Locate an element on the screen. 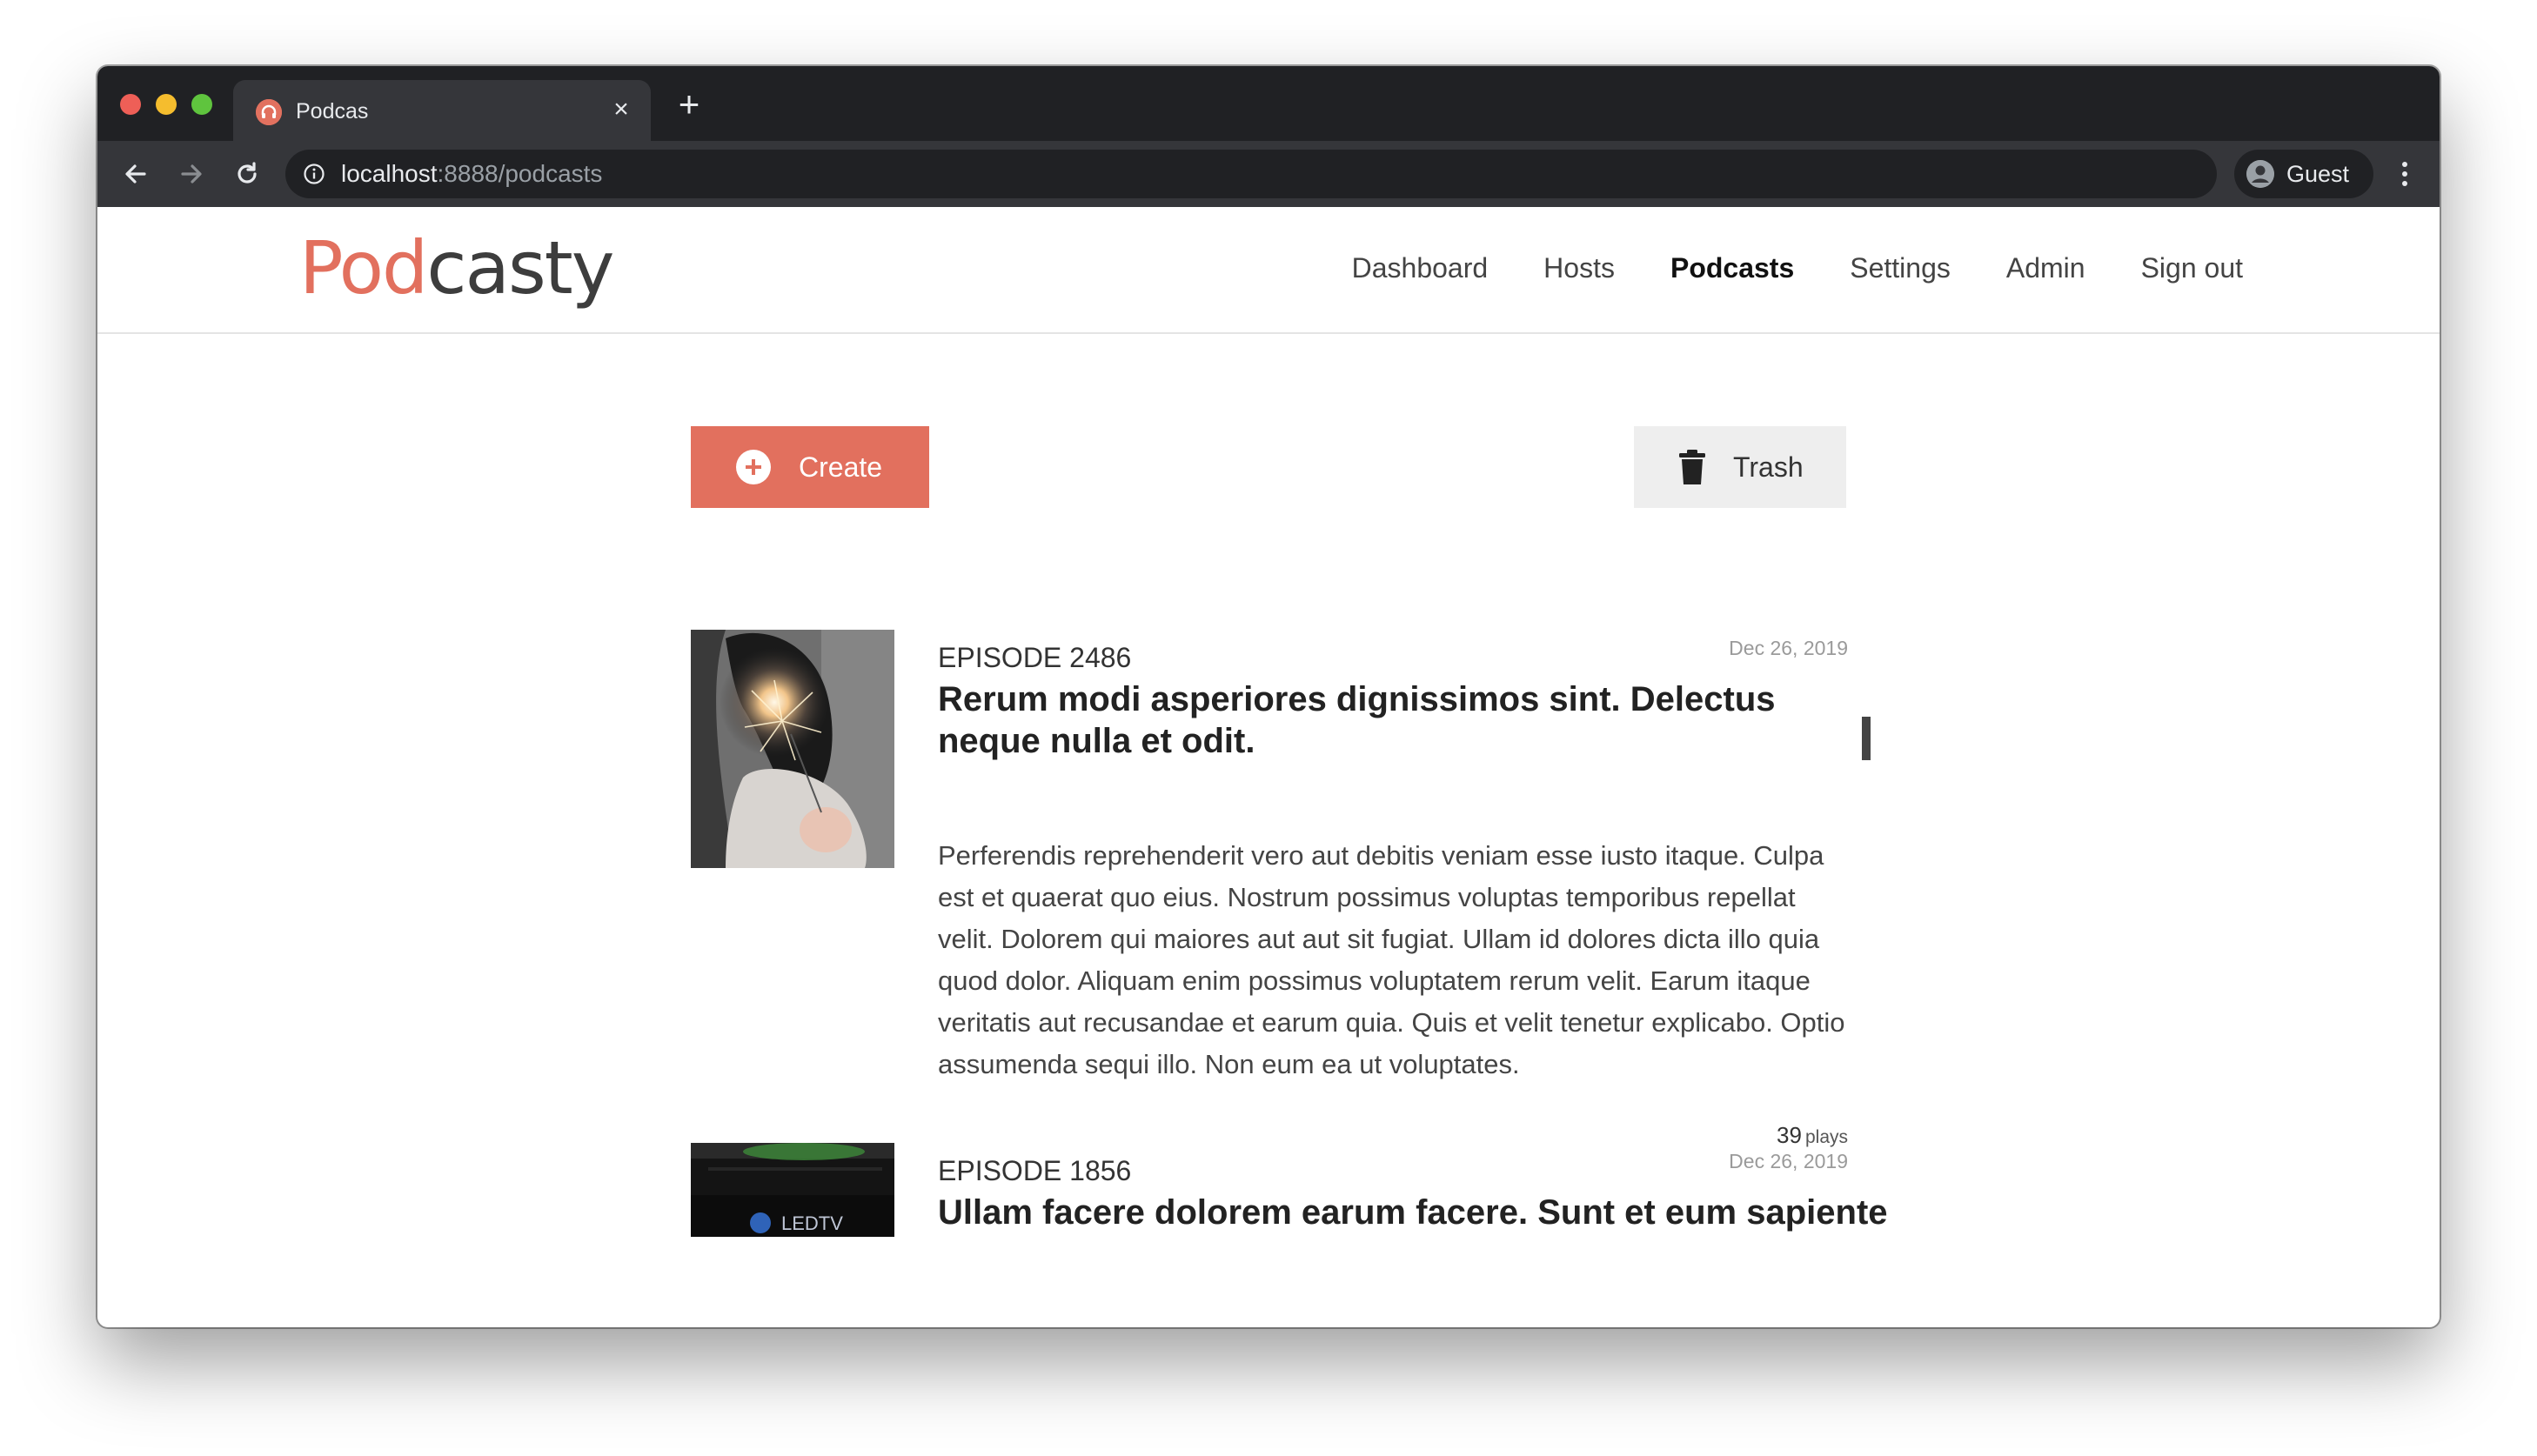  new-tab-button: + is located at coordinates (689, 104).